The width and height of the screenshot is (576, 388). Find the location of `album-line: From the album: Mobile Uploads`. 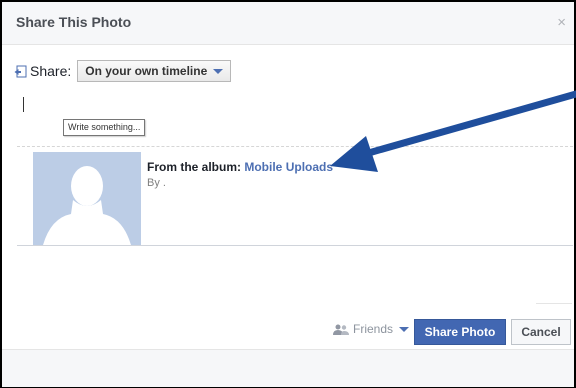

album-line: From the album: Mobile Uploads is located at coordinates (240, 167).